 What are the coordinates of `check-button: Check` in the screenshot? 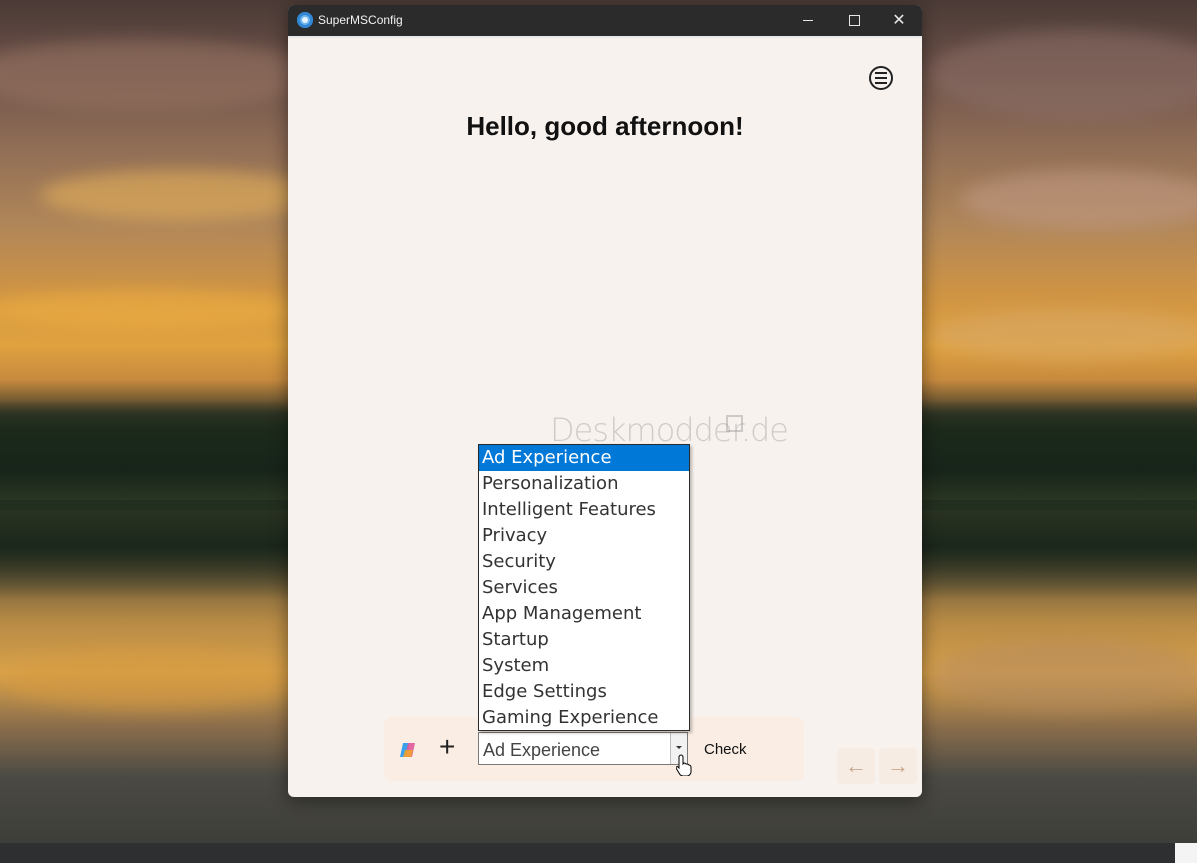 It's located at (725, 749).